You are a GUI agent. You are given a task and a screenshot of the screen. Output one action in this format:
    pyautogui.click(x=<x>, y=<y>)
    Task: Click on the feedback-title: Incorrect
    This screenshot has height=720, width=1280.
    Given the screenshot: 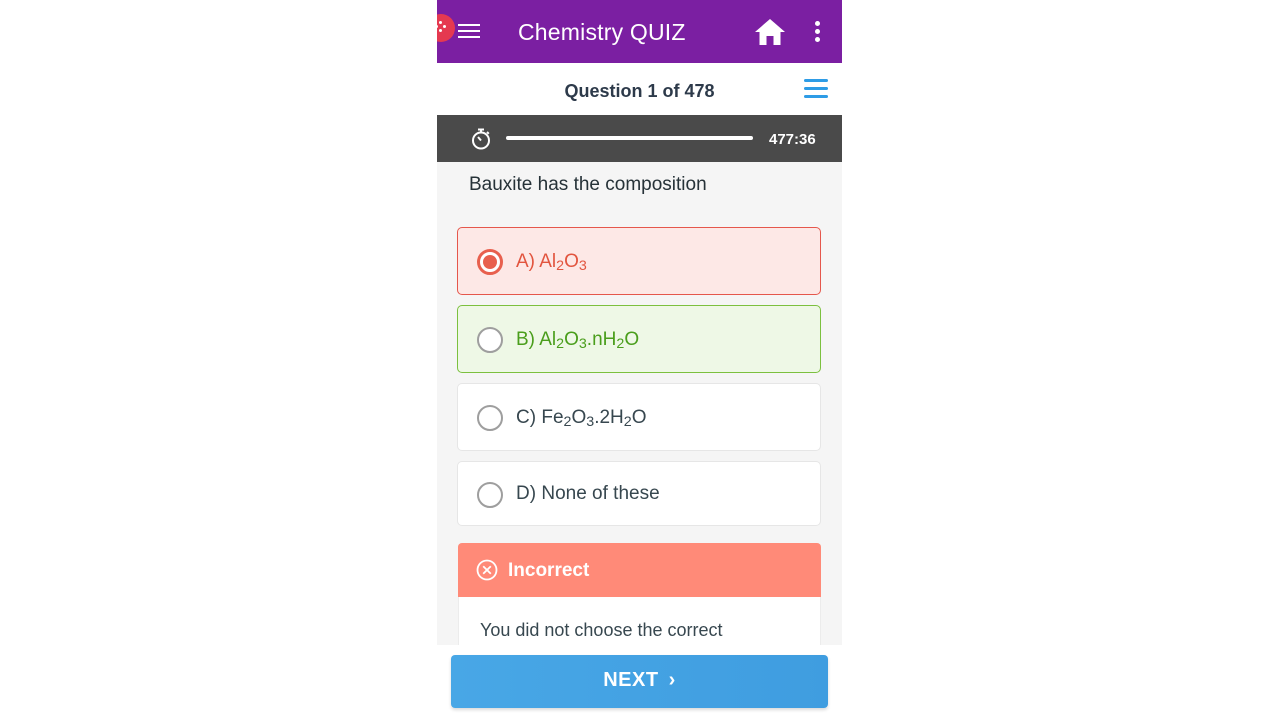 What is the action you would take?
    pyautogui.click(x=549, y=570)
    